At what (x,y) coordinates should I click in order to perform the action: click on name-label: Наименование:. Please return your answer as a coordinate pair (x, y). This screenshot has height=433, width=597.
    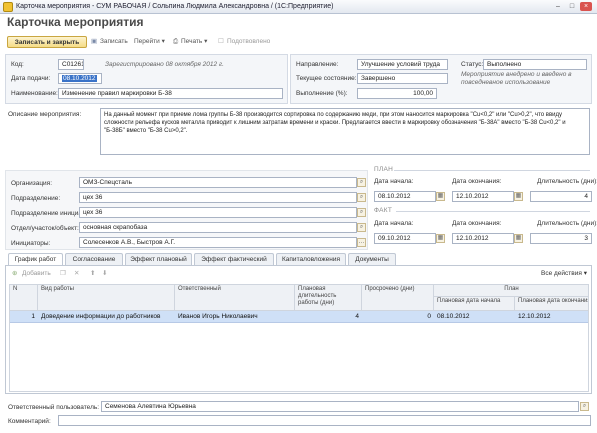
    Looking at the image, I should click on (34, 93).